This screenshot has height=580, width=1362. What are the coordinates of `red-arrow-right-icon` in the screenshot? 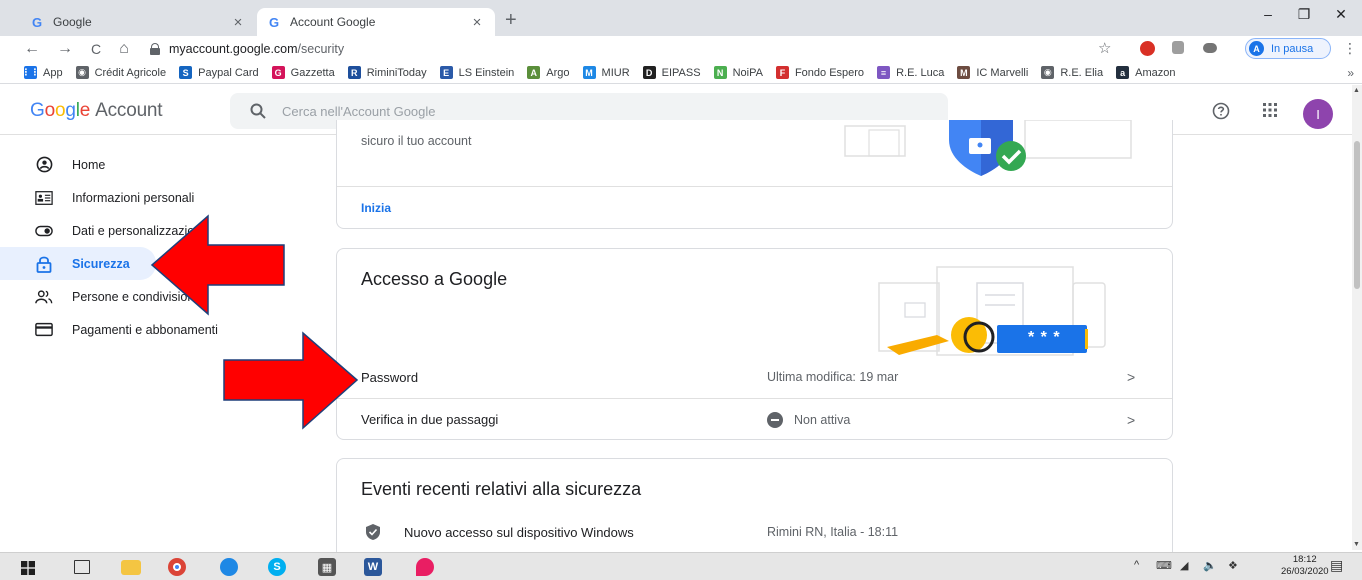 It's located at (291, 380).